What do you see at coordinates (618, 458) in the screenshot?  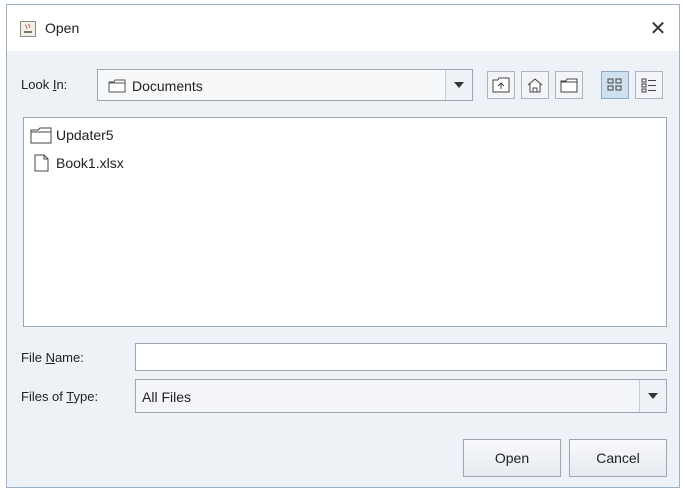 I see `cancel-button: Cancel` at bounding box center [618, 458].